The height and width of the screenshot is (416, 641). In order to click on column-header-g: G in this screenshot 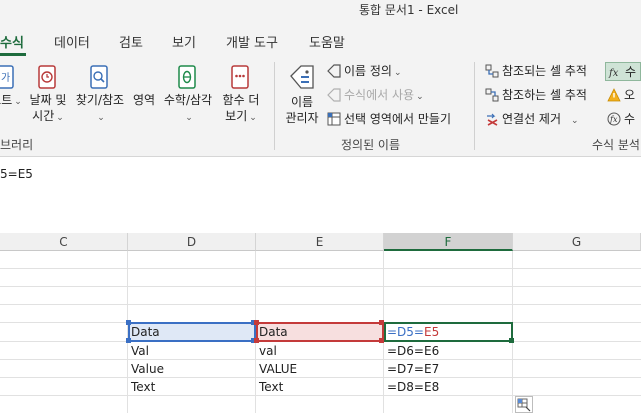, I will do `click(577, 242)`.